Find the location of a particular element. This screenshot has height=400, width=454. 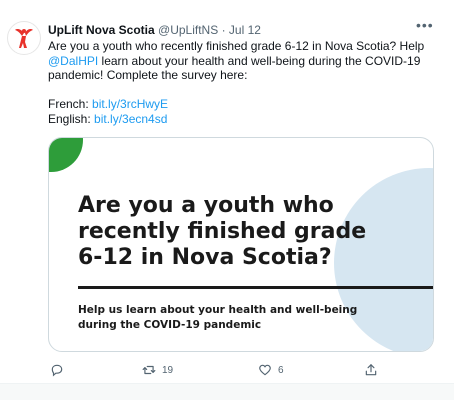

avatar is located at coordinates (24, 38).